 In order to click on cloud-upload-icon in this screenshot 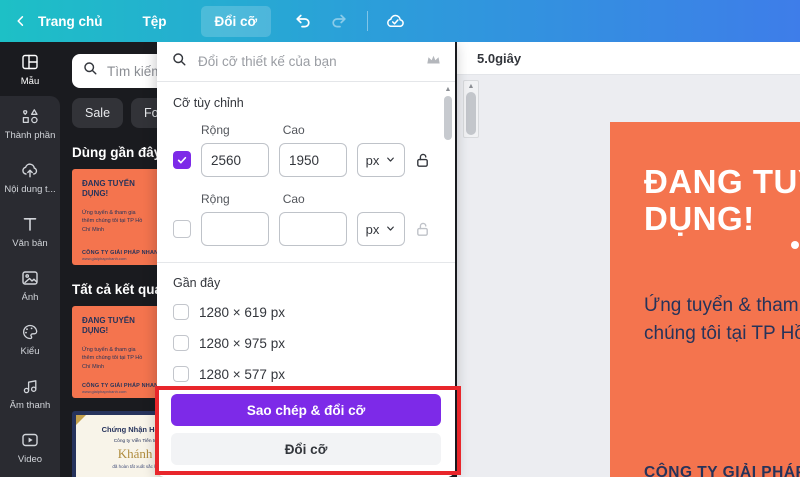, I will do `click(30, 170)`.